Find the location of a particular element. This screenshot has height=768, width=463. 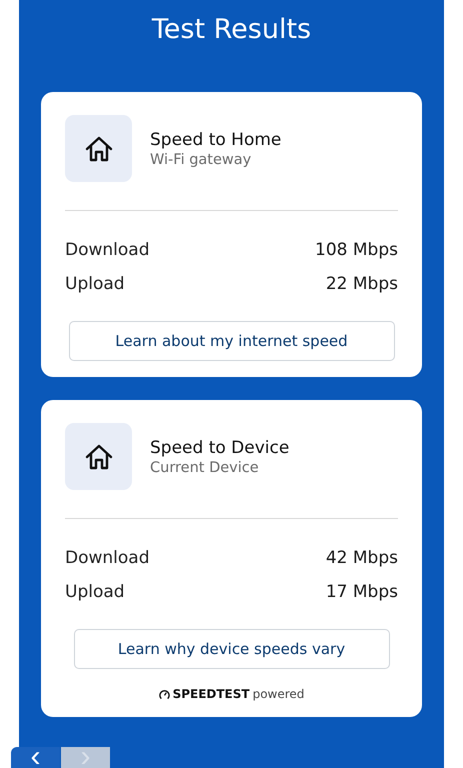

card-title: Speed to Home is located at coordinates (216, 140).